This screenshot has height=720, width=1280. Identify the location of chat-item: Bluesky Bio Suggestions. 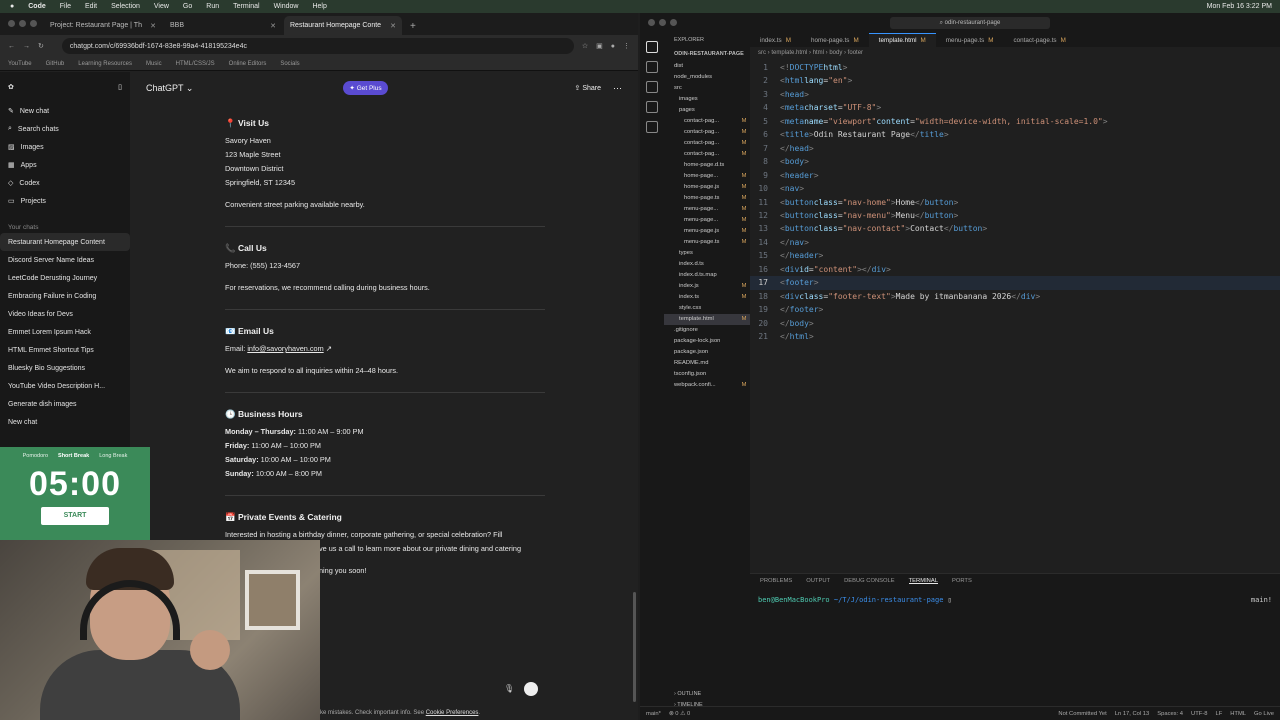
(65, 368).